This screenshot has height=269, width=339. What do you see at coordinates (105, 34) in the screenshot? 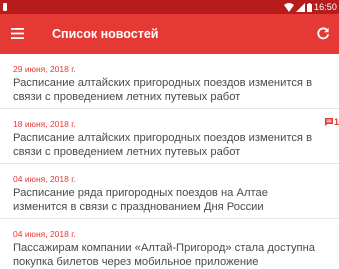
I see `page-title: Список новостей` at bounding box center [105, 34].